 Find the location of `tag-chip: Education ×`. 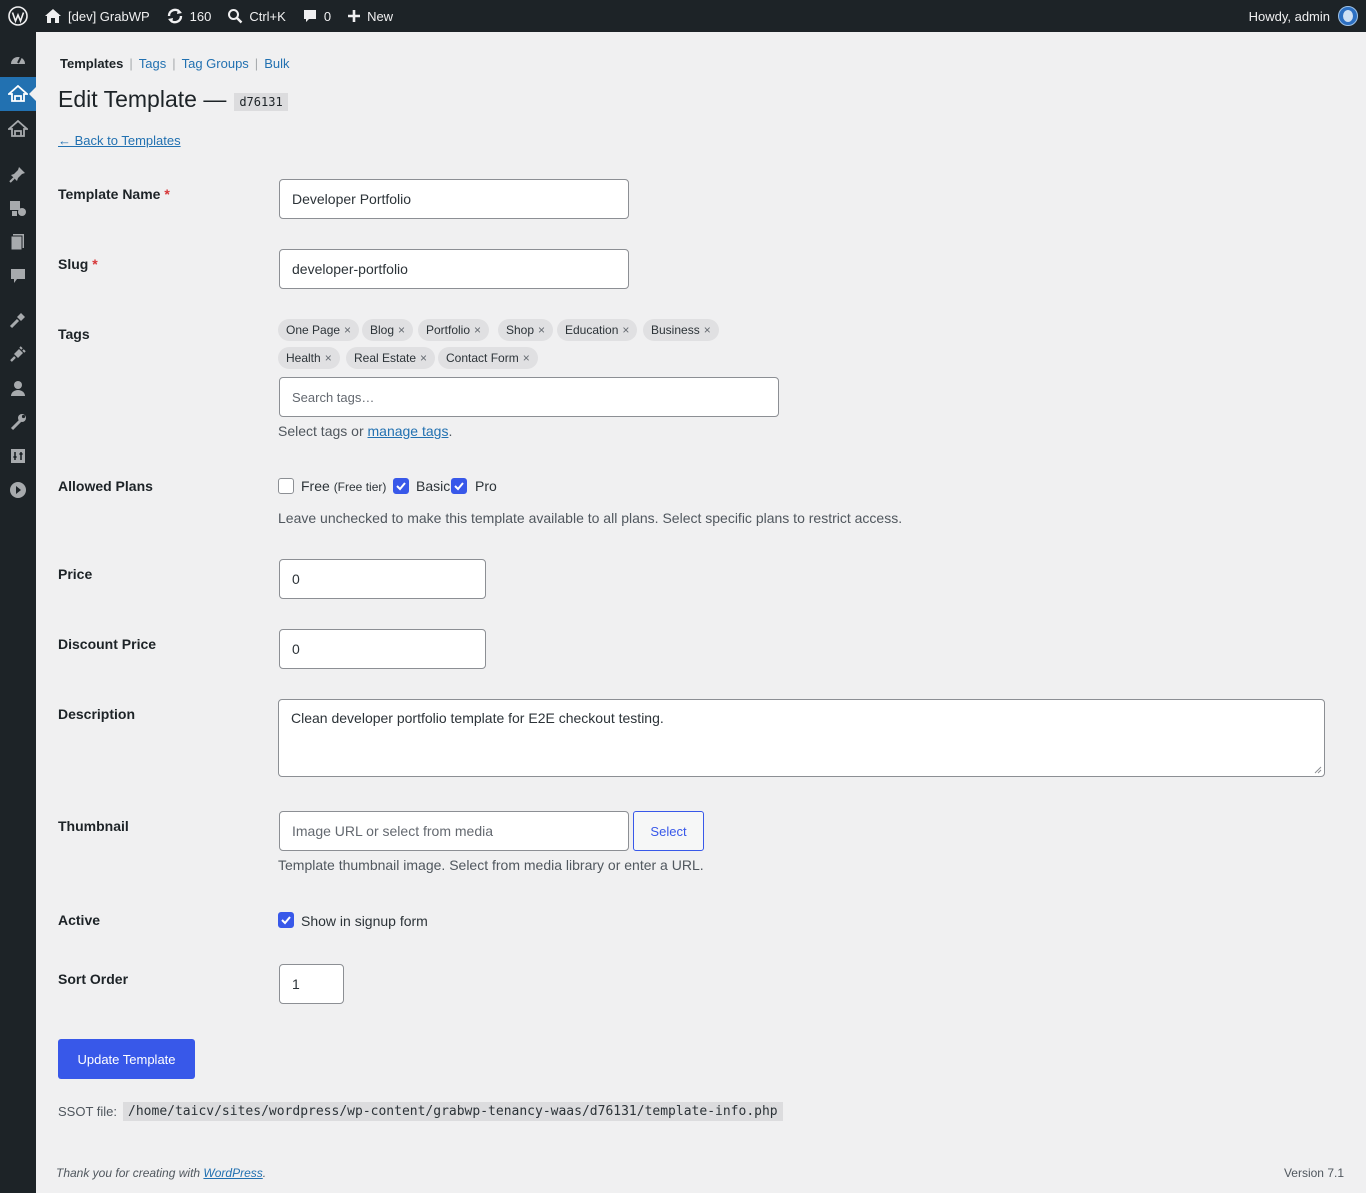

tag-chip: Education × is located at coordinates (597, 330).